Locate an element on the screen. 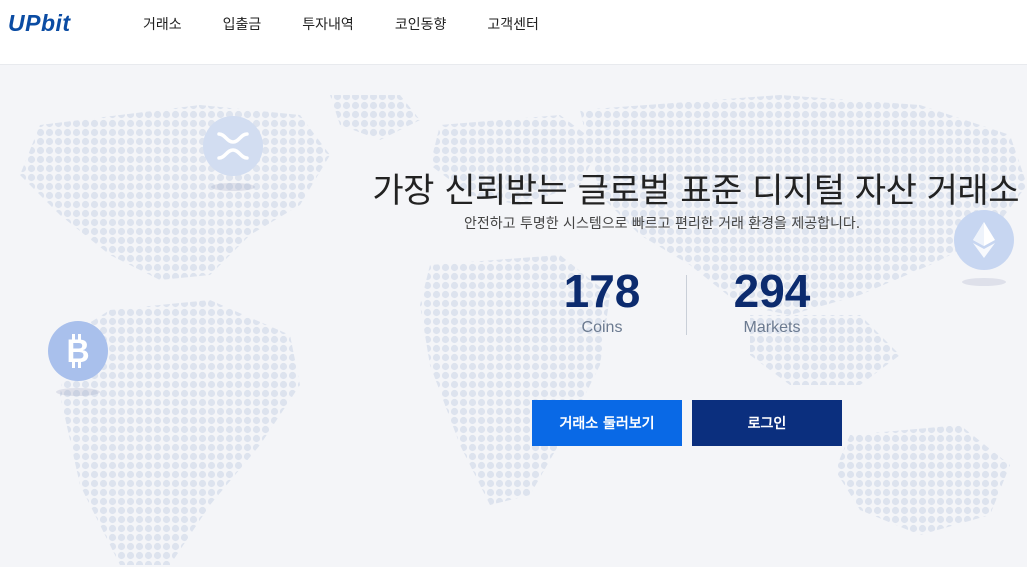 The height and width of the screenshot is (567, 1027). hero-title: 가장 신뢰받는 글로벌 표준 디지털 자산 거래소 is located at coordinates (695, 191).